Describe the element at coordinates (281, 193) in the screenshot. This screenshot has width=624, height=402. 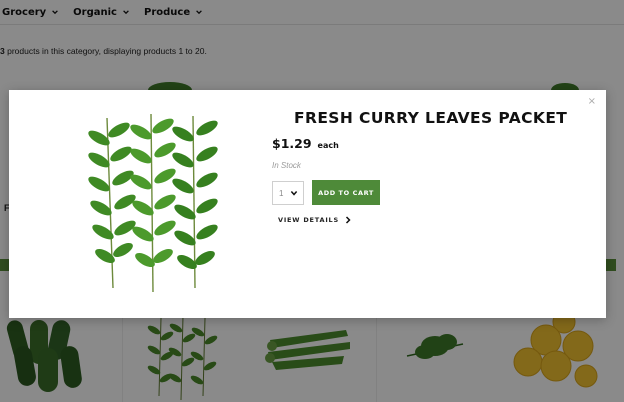
I see `quantity-value: 1` at that location.